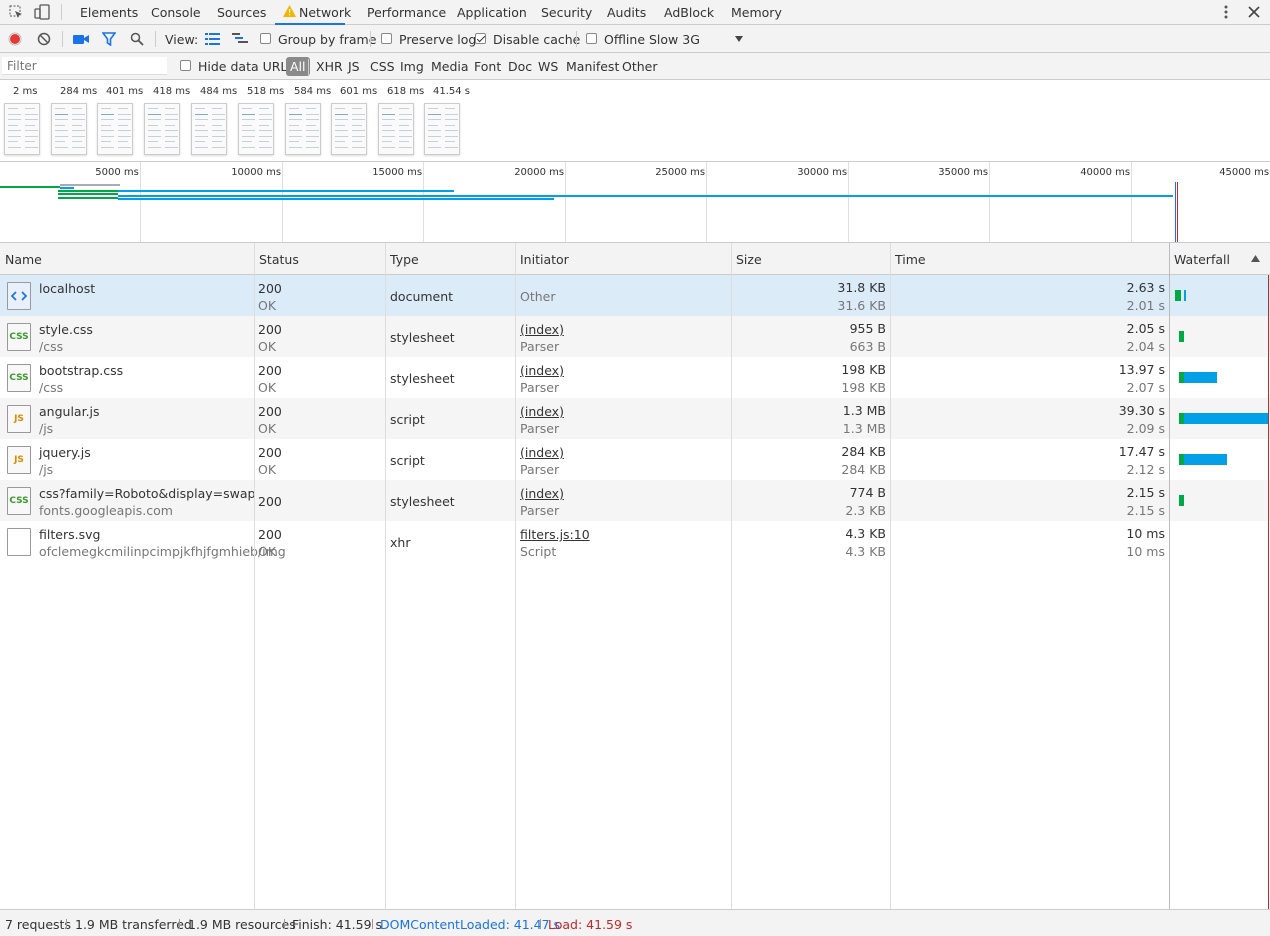 This screenshot has width=1270, height=936. What do you see at coordinates (749, 259) in the screenshot?
I see `column-header-size: Size` at bounding box center [749, 259].